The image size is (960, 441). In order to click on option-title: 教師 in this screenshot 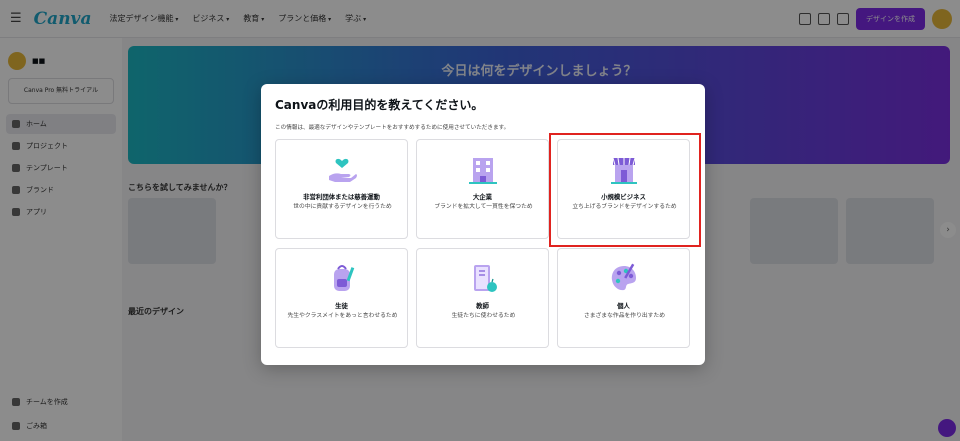, I will do `click(482, 306)`.